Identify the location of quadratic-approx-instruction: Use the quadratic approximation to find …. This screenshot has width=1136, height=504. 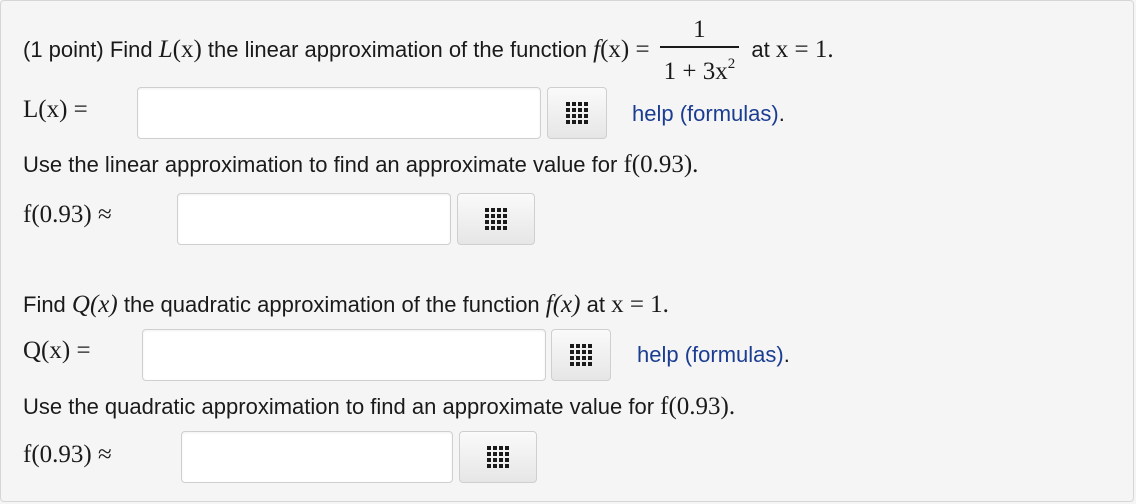
(379, 407).